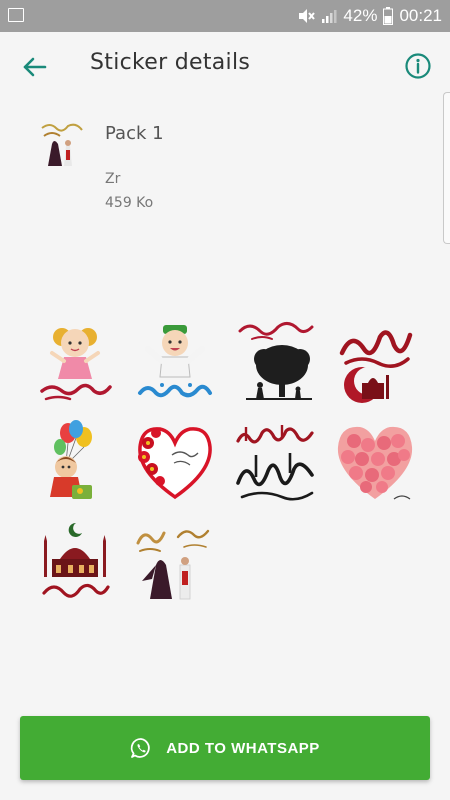  Describe the element at coordinates (420, 15) in the screenshot. I see `clock: 00:21` at that location.